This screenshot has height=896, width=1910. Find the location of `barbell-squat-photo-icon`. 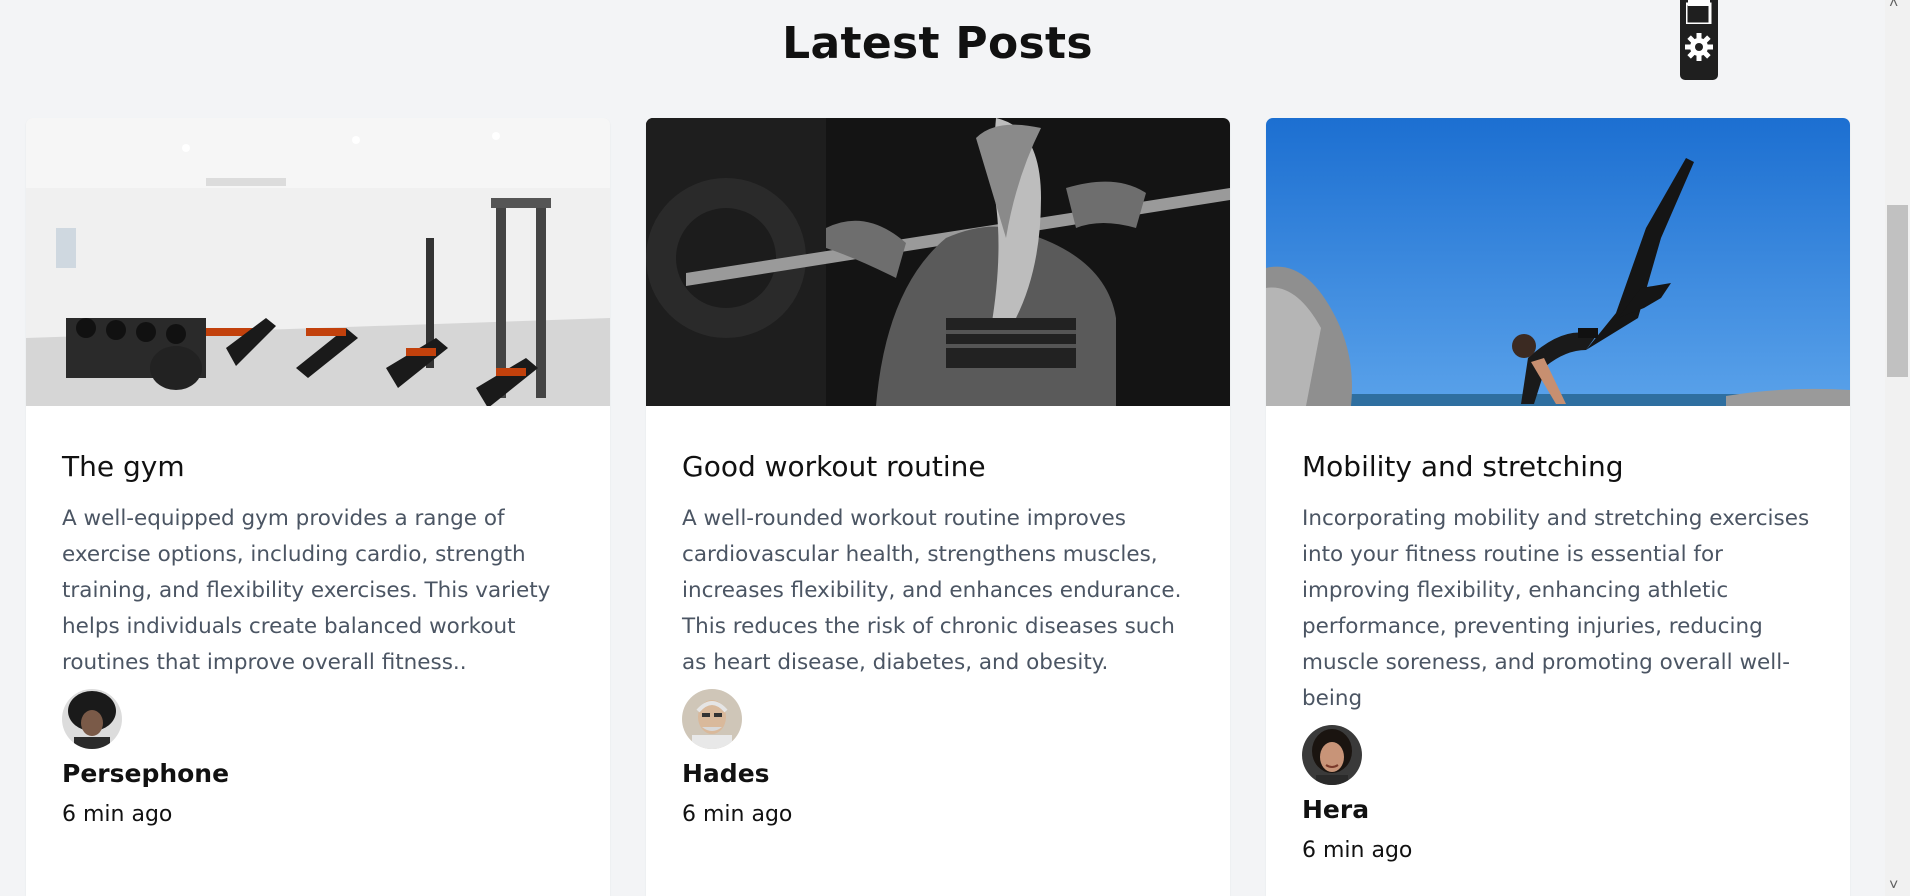

barbell-squat-photo-icon is located at coordinates (938, 262).